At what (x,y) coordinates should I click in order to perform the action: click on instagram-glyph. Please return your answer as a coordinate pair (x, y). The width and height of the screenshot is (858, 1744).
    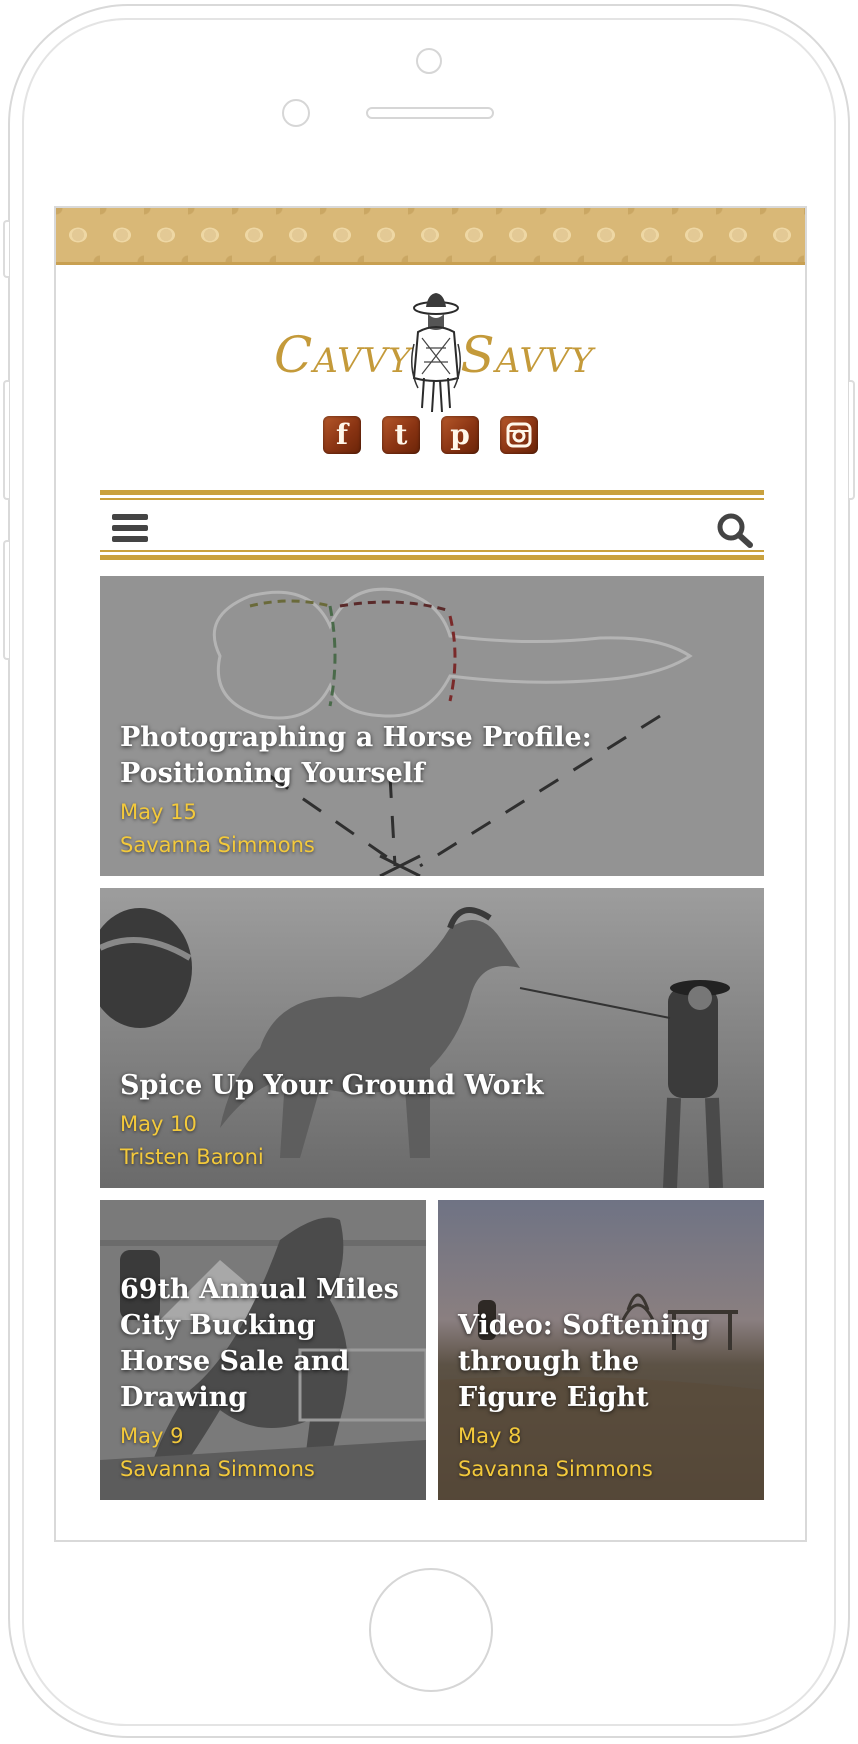
    Looking at the image, I should click on (519, 435).